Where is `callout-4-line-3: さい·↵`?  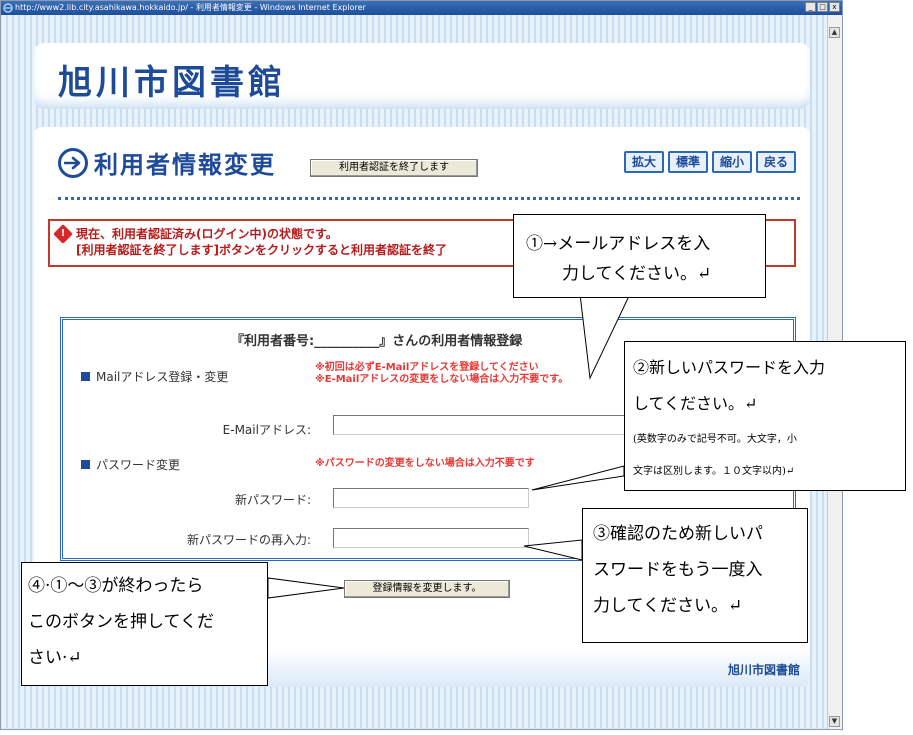 callout-4-line-3: さい·↵ is located at coordinates (55, 658).